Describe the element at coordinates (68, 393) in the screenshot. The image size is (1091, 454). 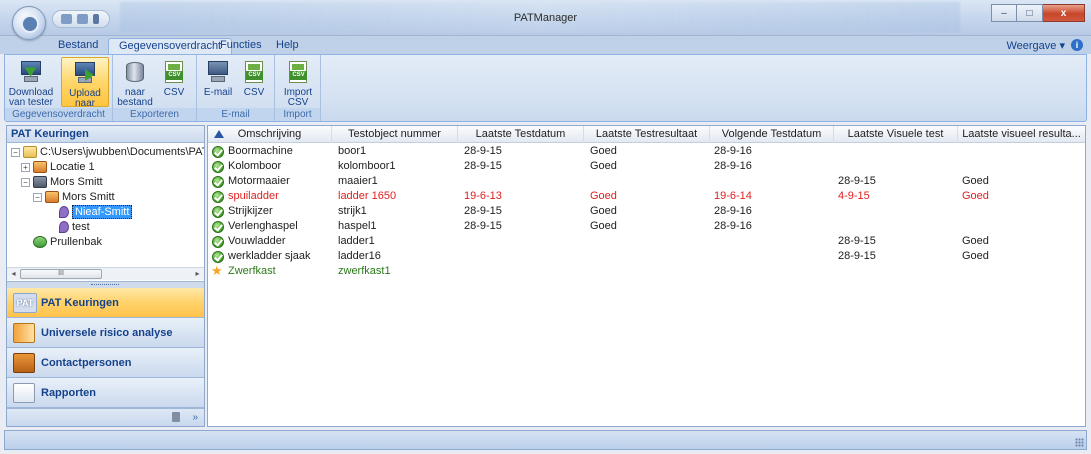
I see `nav-label: Rapporten` at that location.